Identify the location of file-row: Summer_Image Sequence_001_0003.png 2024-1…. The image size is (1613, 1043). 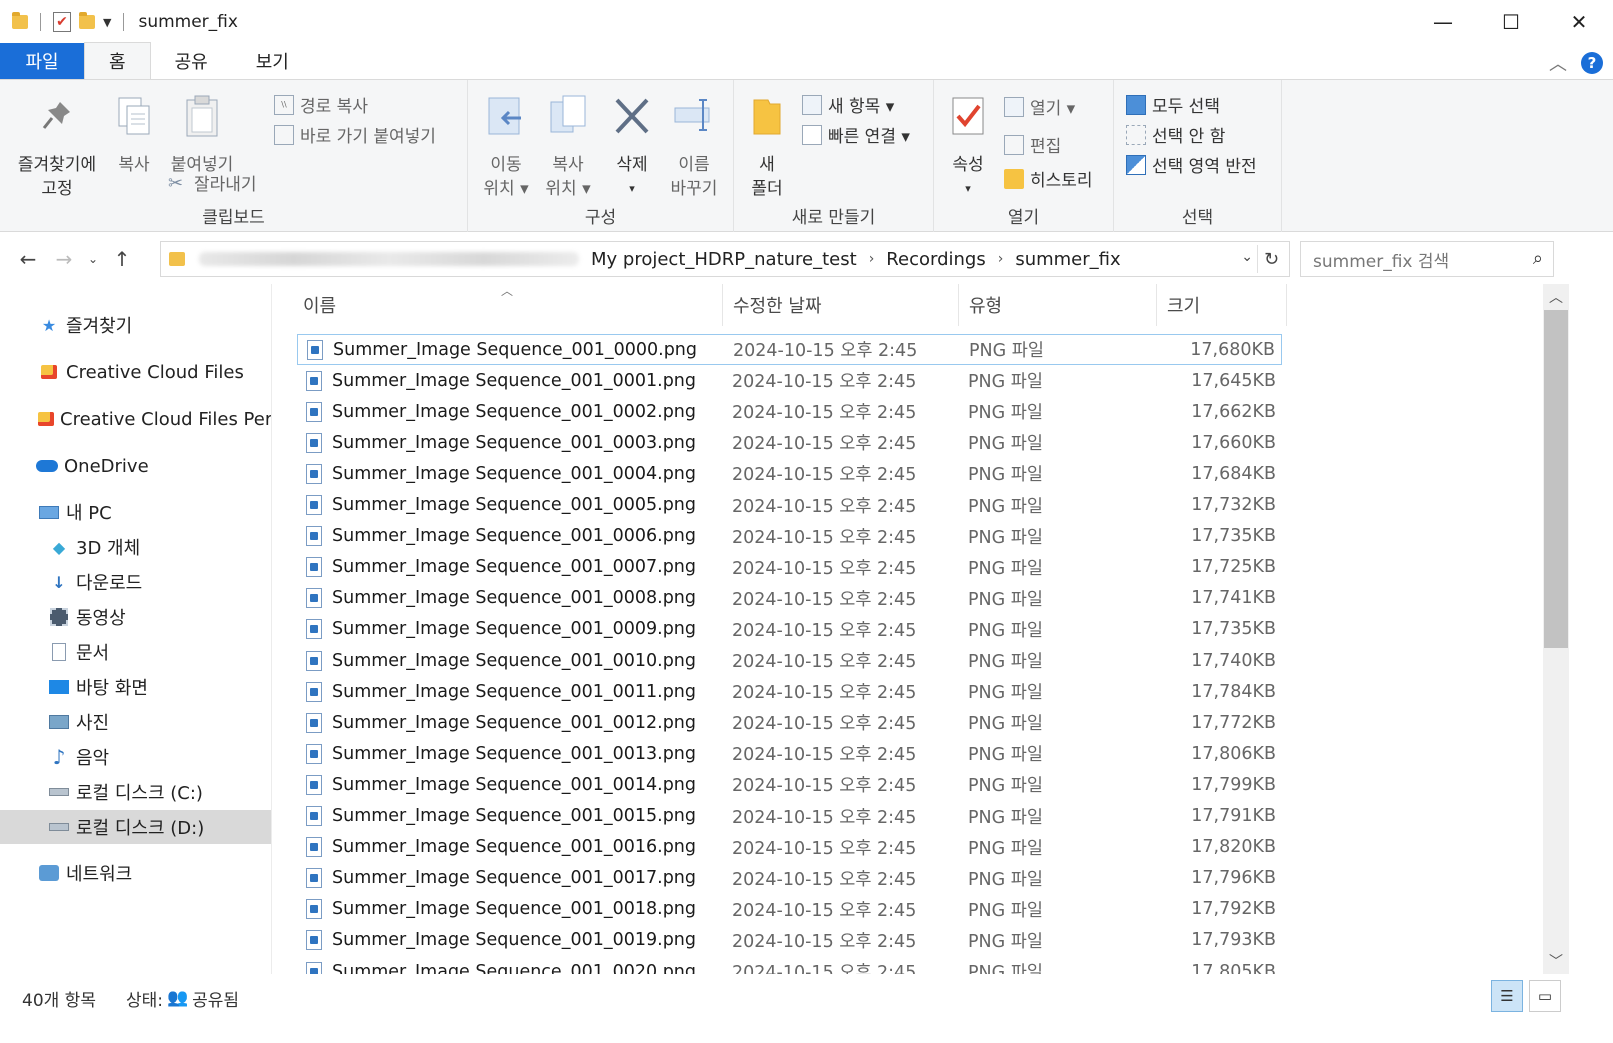
(789, 442).